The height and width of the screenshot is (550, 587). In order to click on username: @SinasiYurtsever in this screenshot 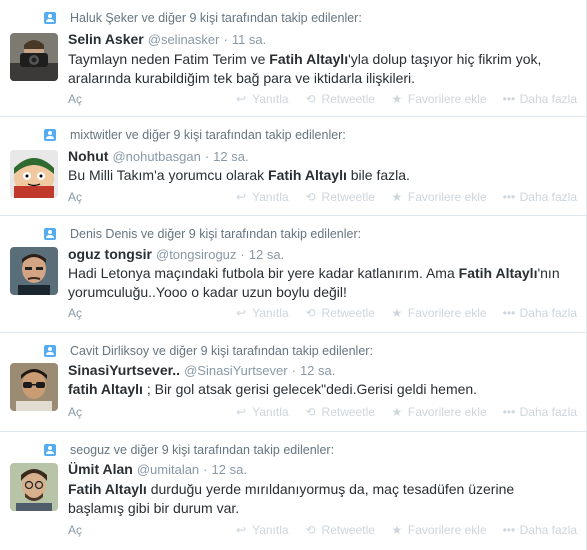, I will do `click(236, 370)`.